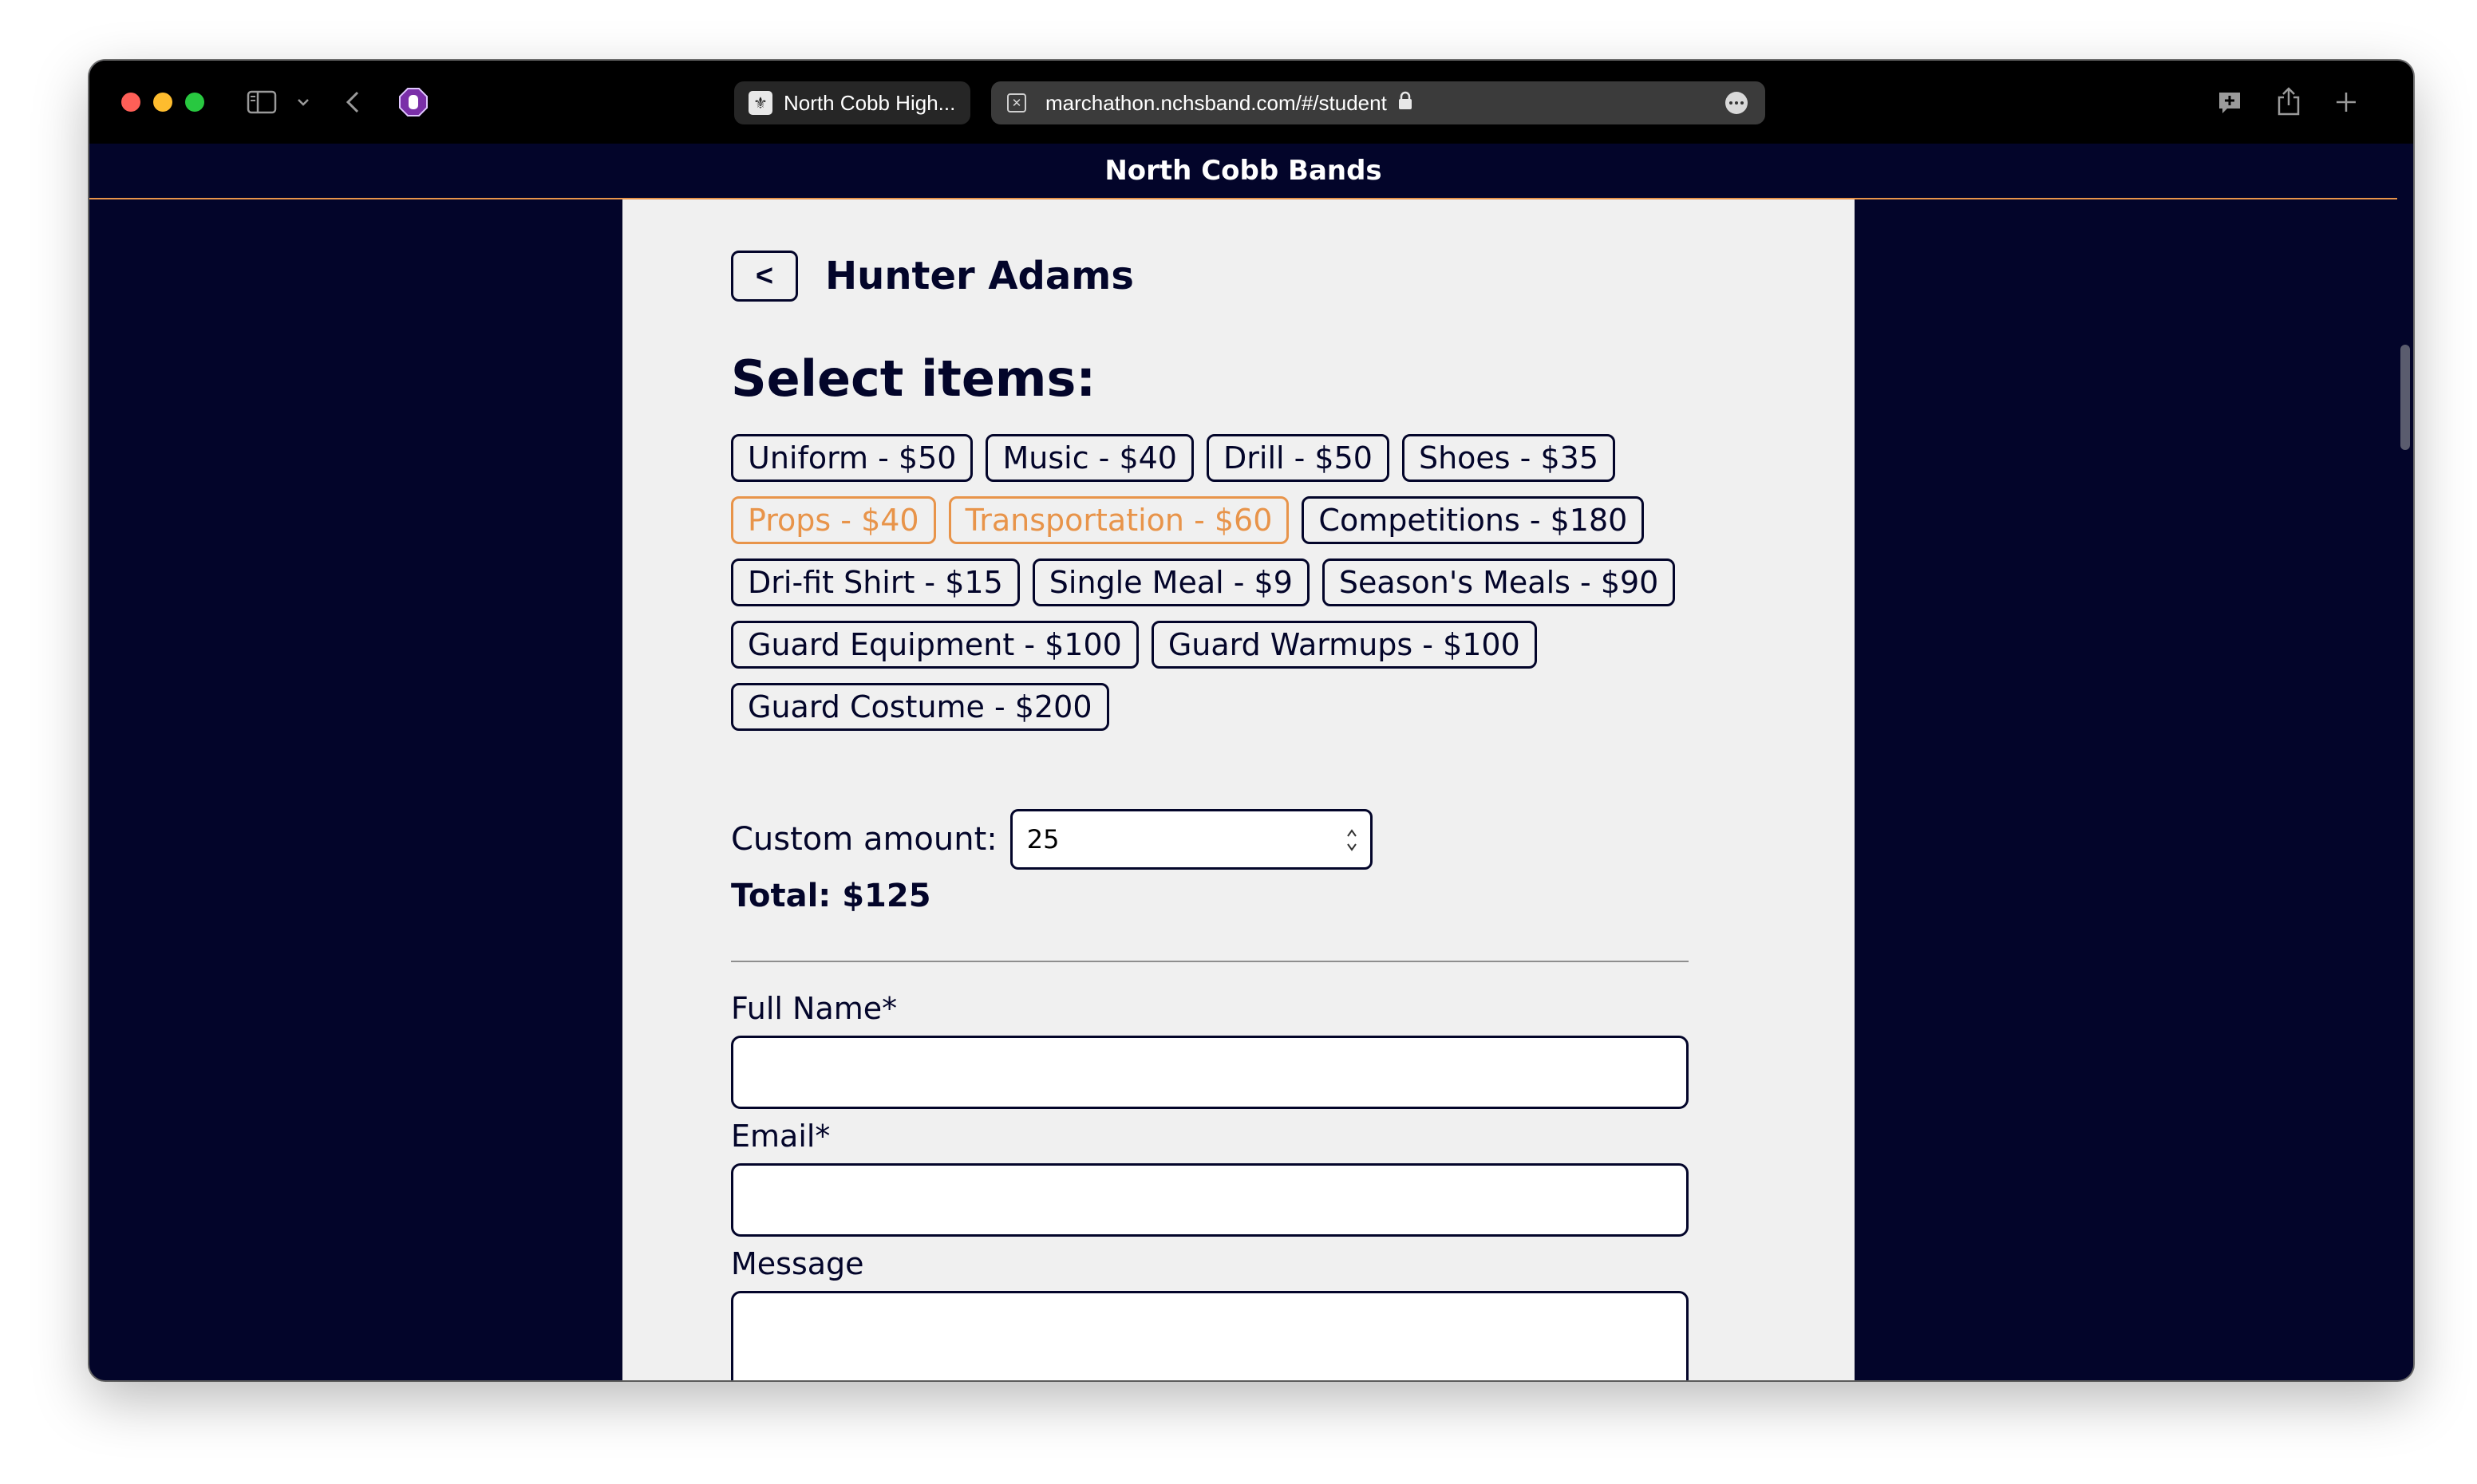 This screenshot has width=2477, height=1484. I want to click on item-guard-costume-chip: Guard Costume - $200, so click(920, 707).